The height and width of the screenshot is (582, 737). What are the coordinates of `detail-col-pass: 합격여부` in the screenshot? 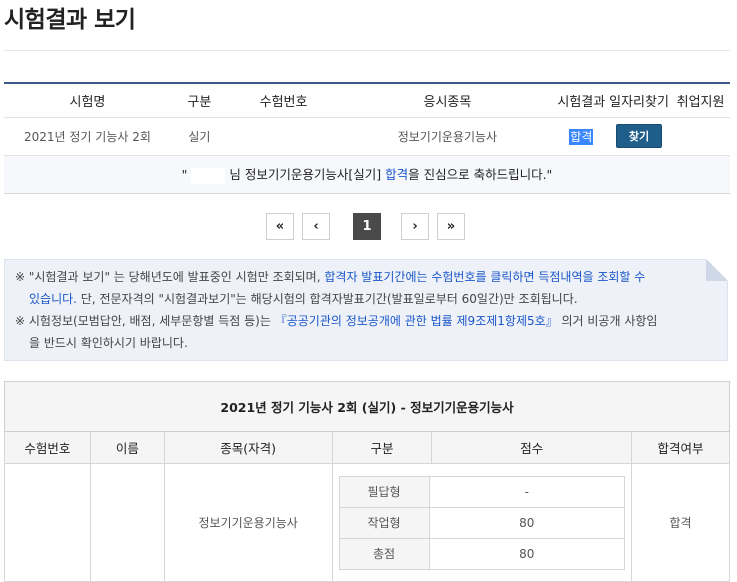 It's located at (680, 447).